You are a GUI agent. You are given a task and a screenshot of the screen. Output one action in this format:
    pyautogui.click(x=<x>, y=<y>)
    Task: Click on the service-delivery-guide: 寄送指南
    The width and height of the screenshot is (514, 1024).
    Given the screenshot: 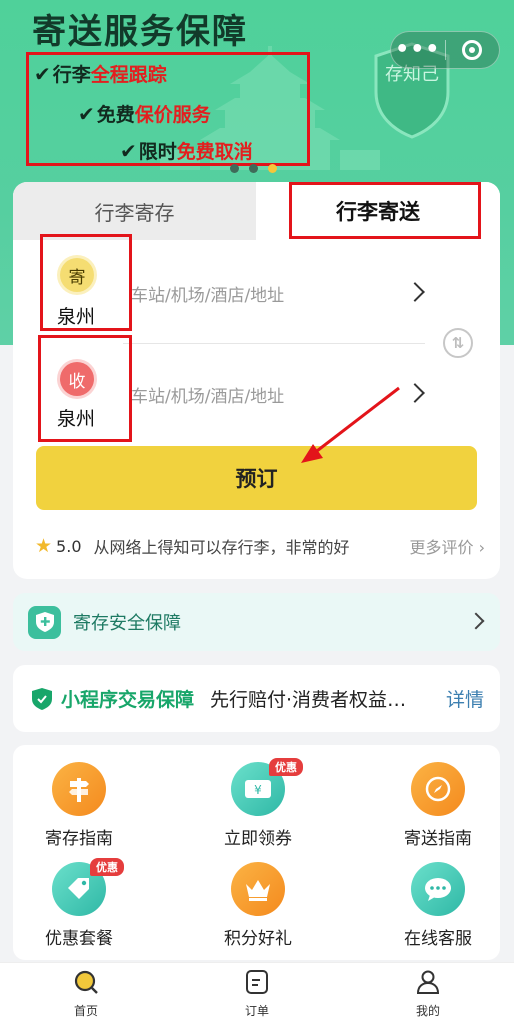 What is the action you would take?
    pyautogui.click(x=437, y=809)
    